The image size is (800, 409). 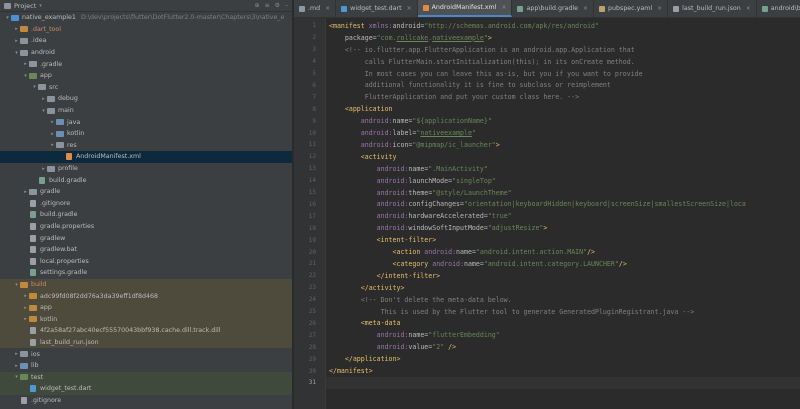 I want to click on tree-item: gradlew, so click(x=146, y=238).